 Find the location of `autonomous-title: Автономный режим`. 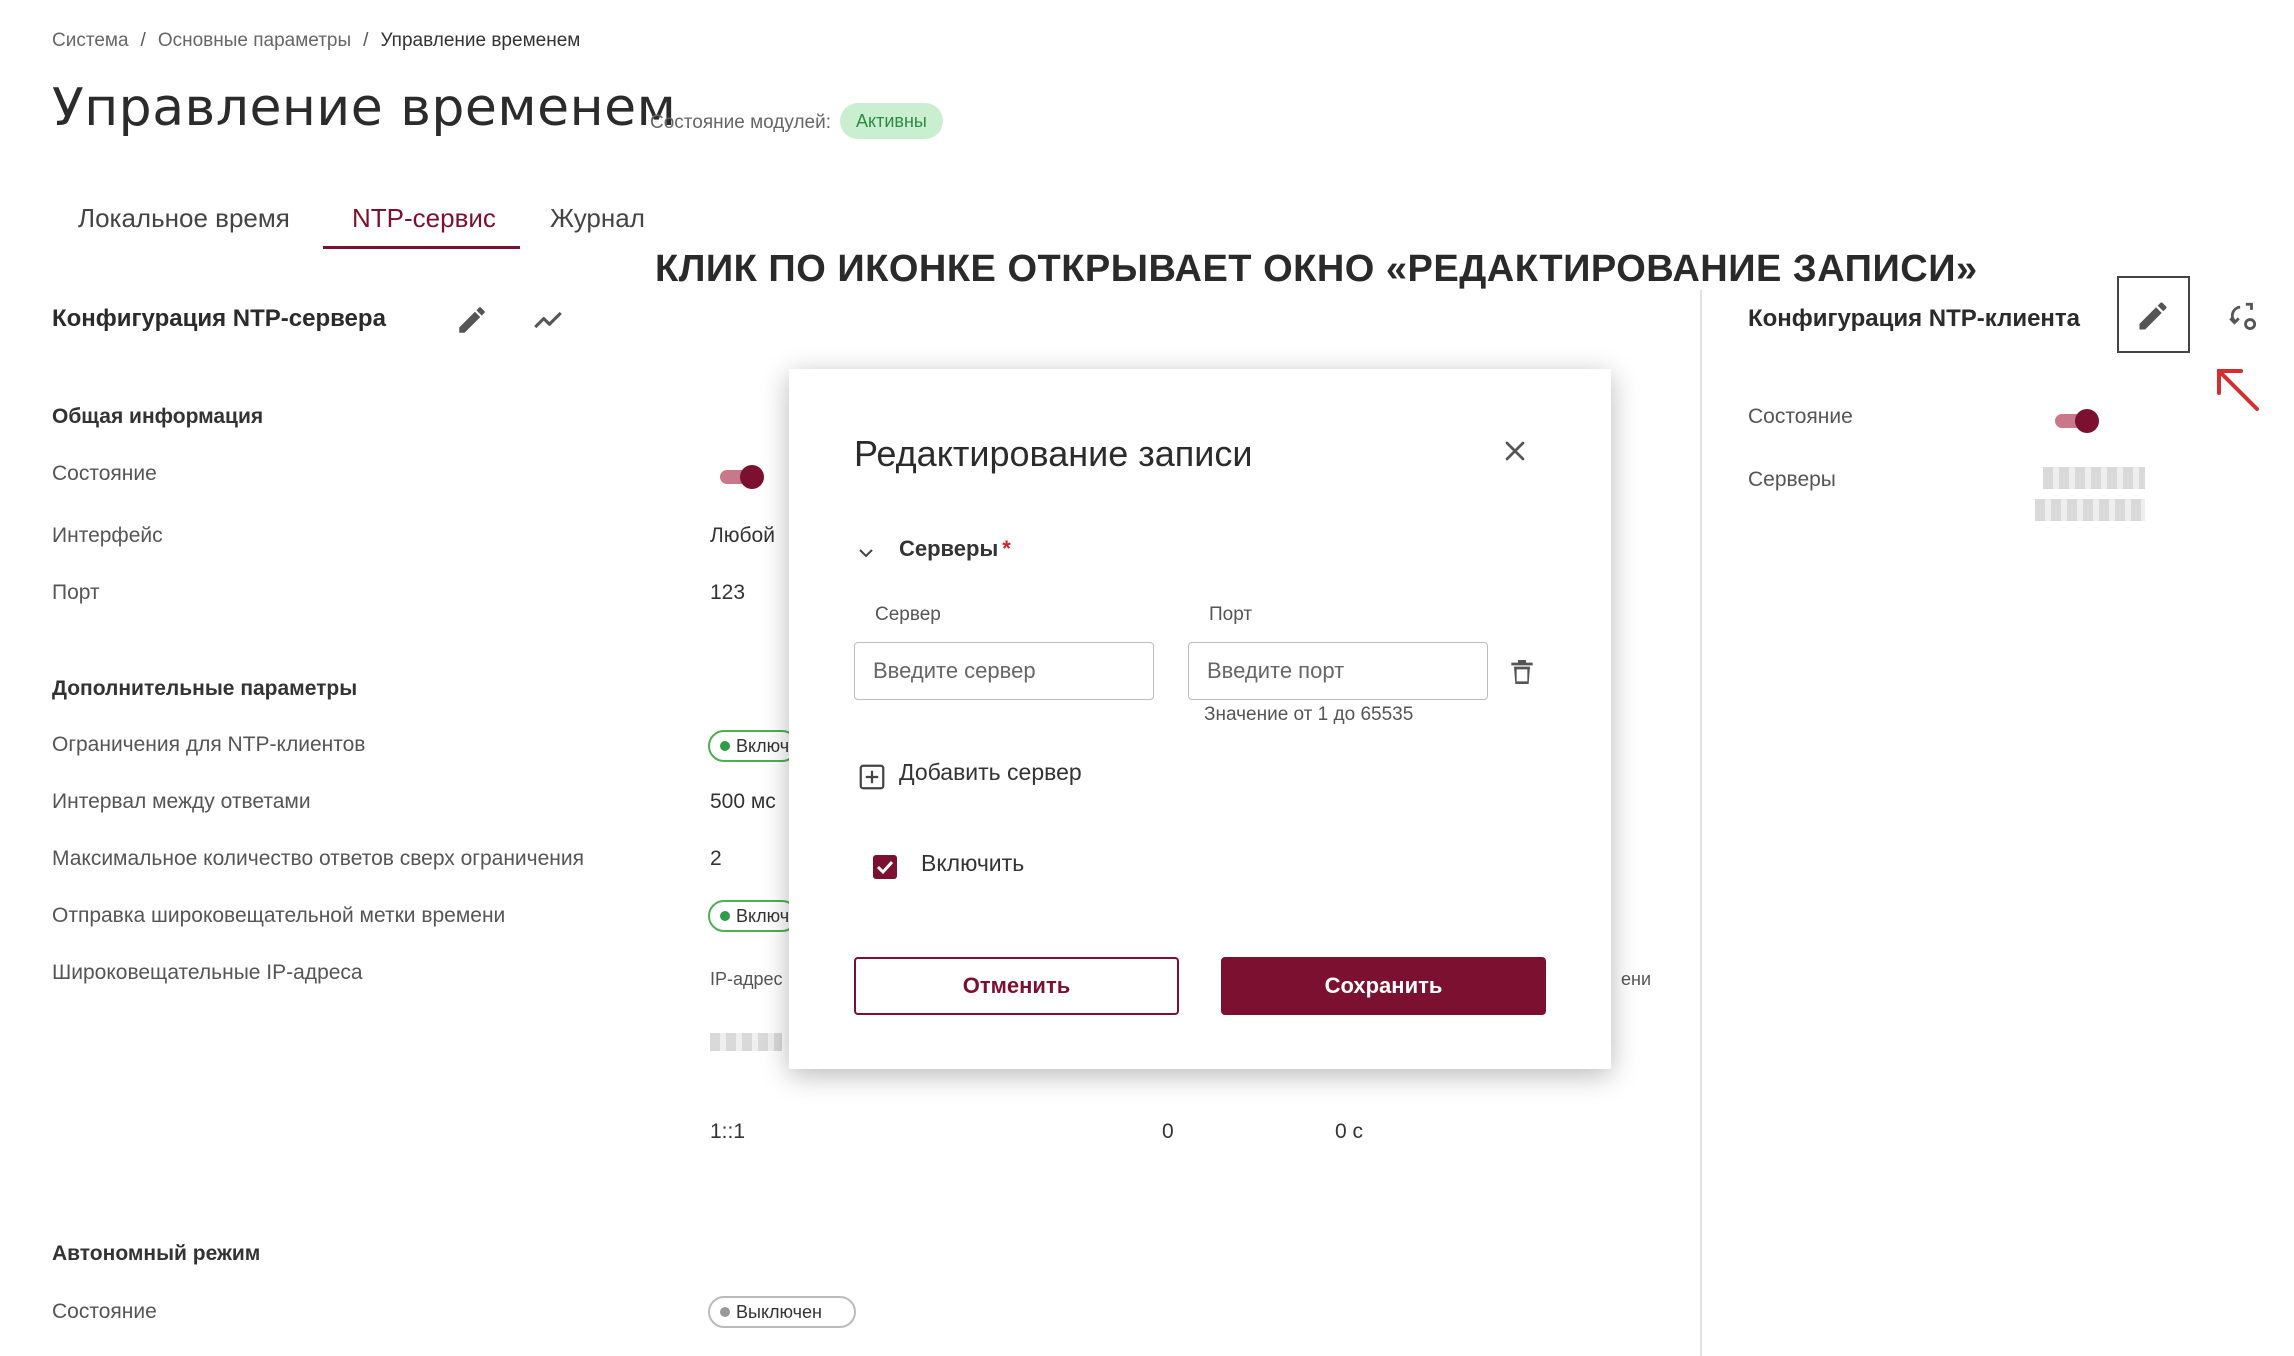

autonomous-title: Автономный режим is located at coordinates (156, 1253).